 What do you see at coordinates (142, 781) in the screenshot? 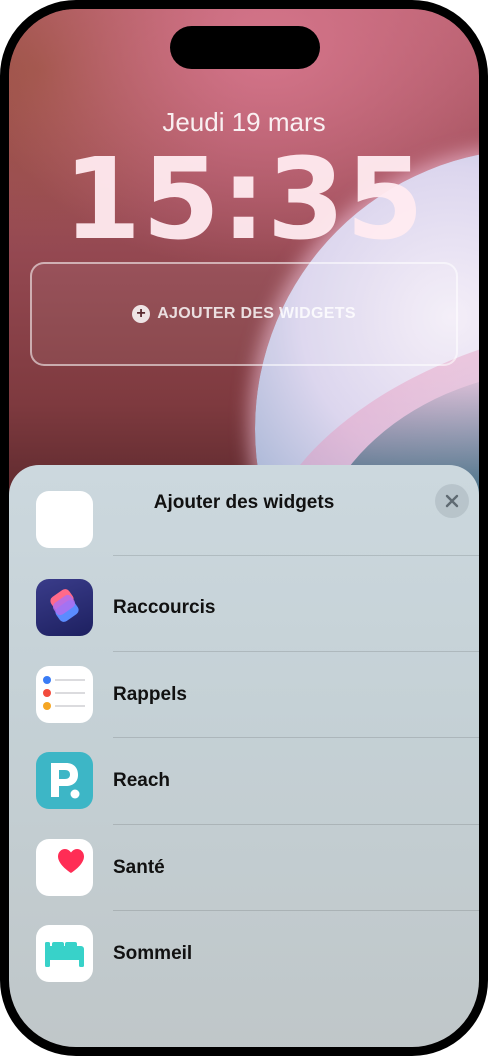
I see `app-label: Reach` at bounding box center [142, 781].